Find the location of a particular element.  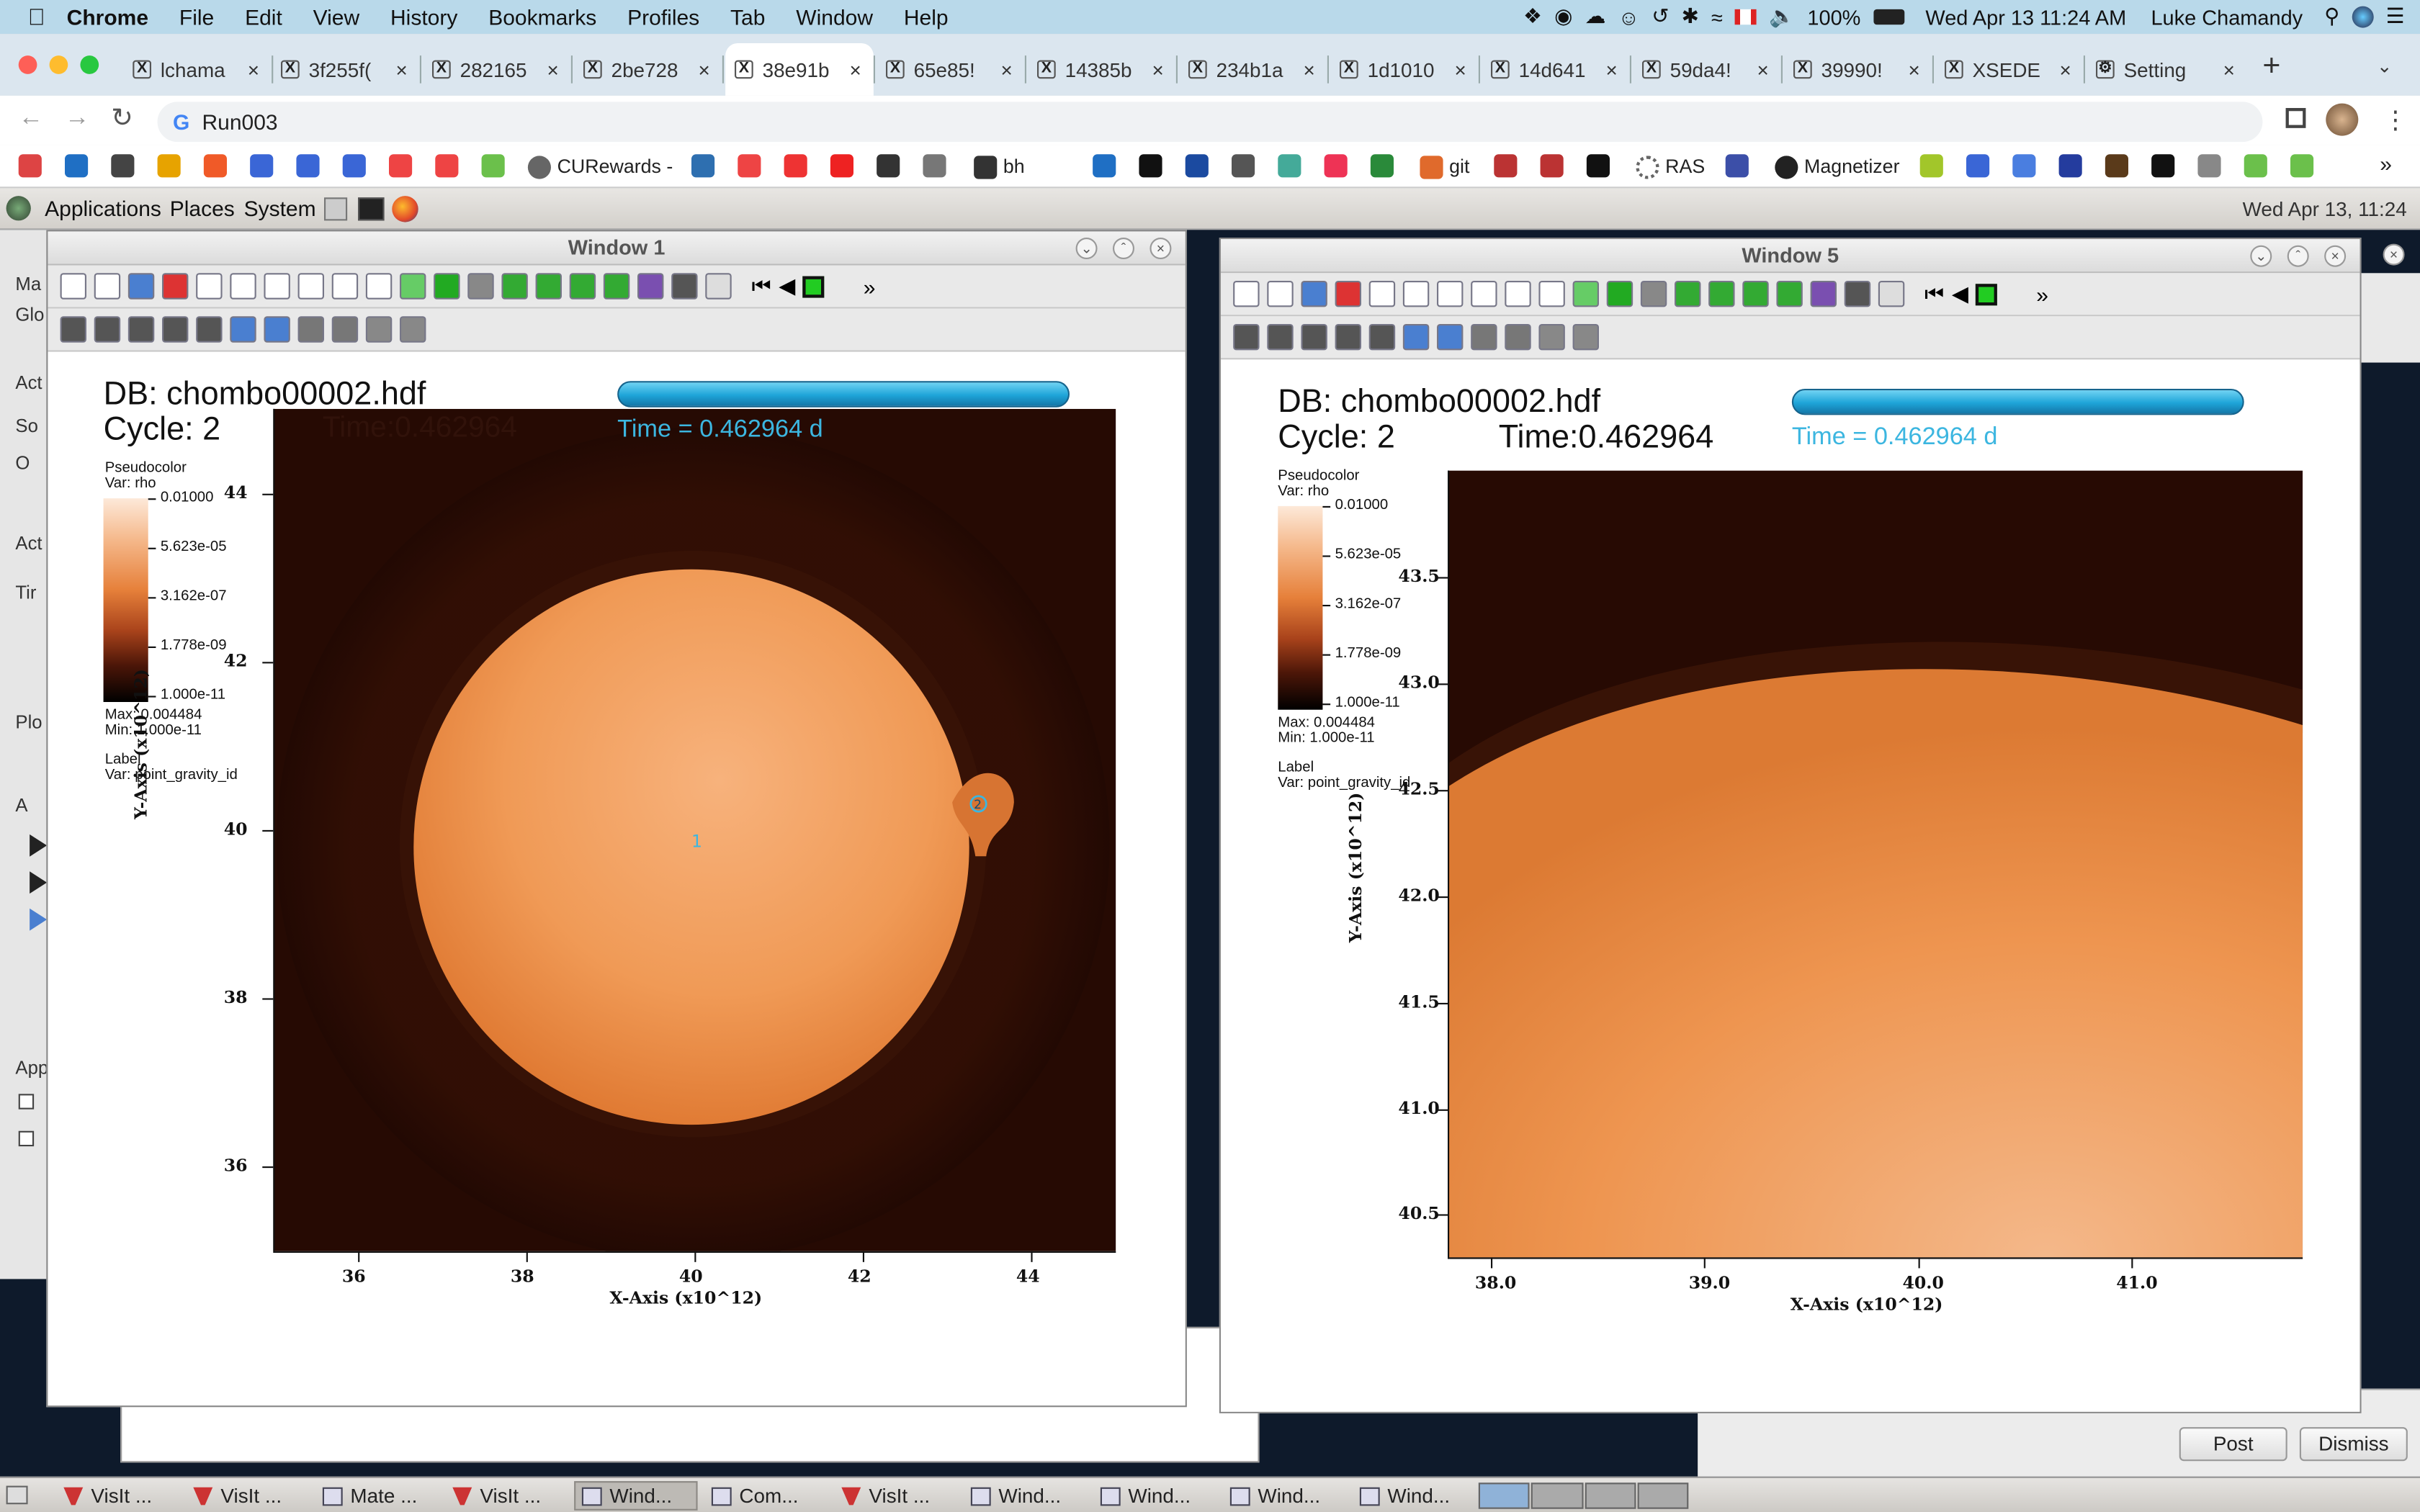

window-5-tool-2-10-icon is located at coordinates (1551, 337).